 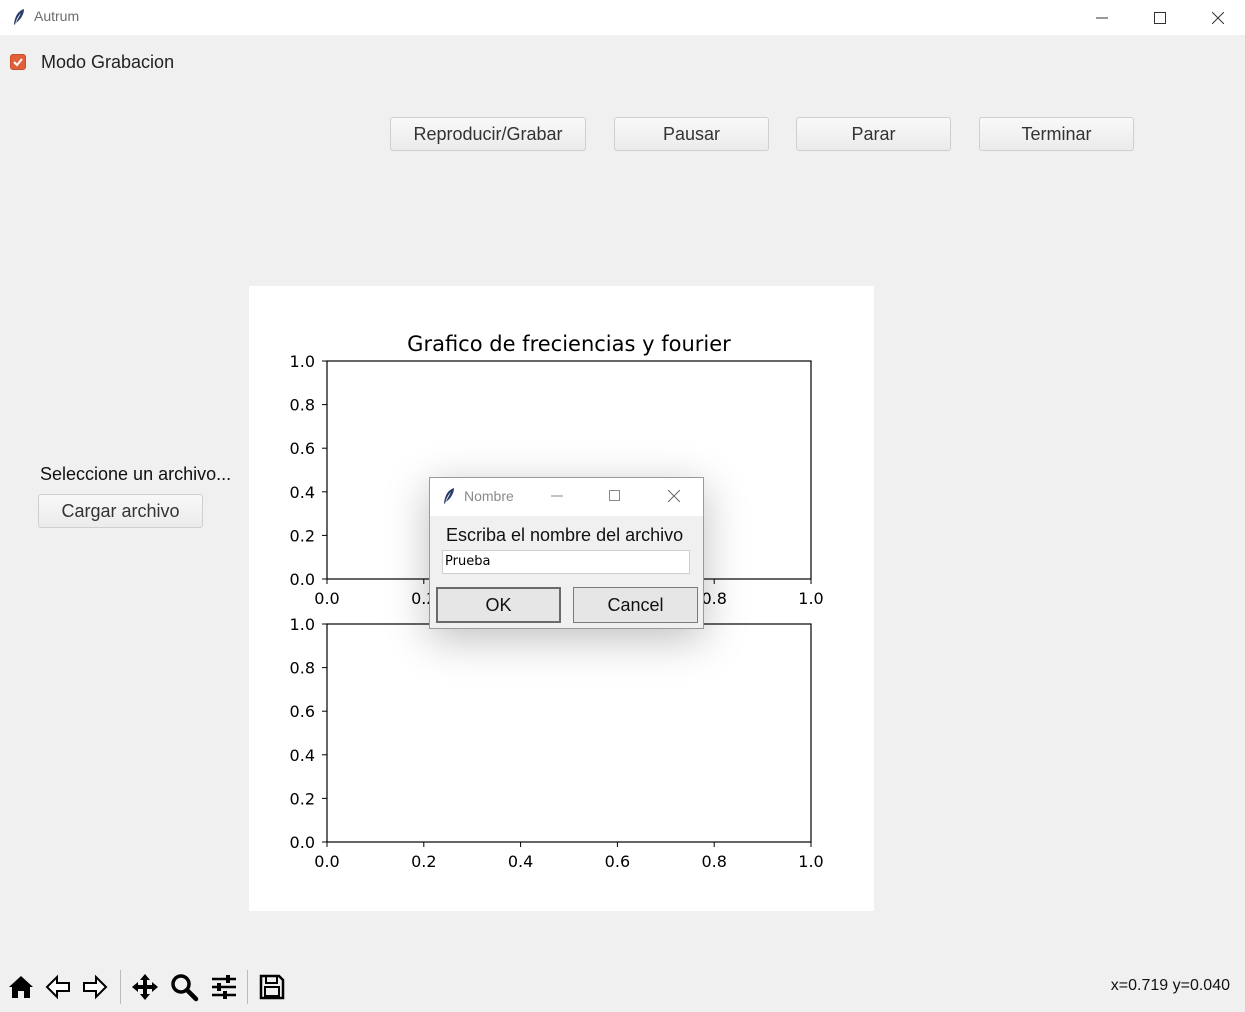 What do you see at coordinates (617, 861) in the screenshot?
I see `x-tick-label: 0.6` at bounding box center [617, 861].